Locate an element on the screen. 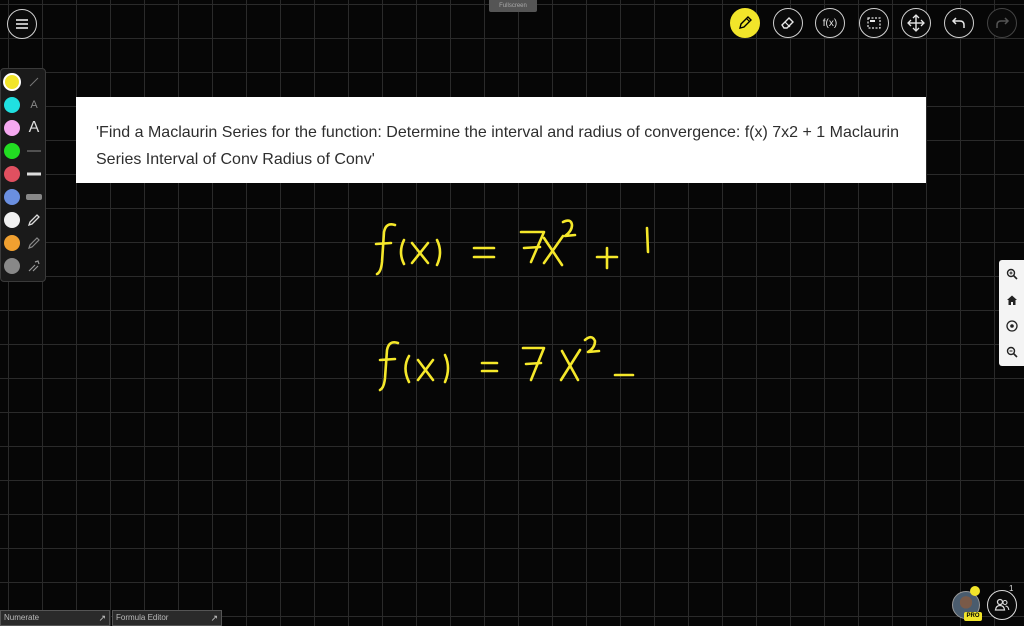 This screenshot has height=626, width=1024. home-button is located at coordinates (1011, 299).